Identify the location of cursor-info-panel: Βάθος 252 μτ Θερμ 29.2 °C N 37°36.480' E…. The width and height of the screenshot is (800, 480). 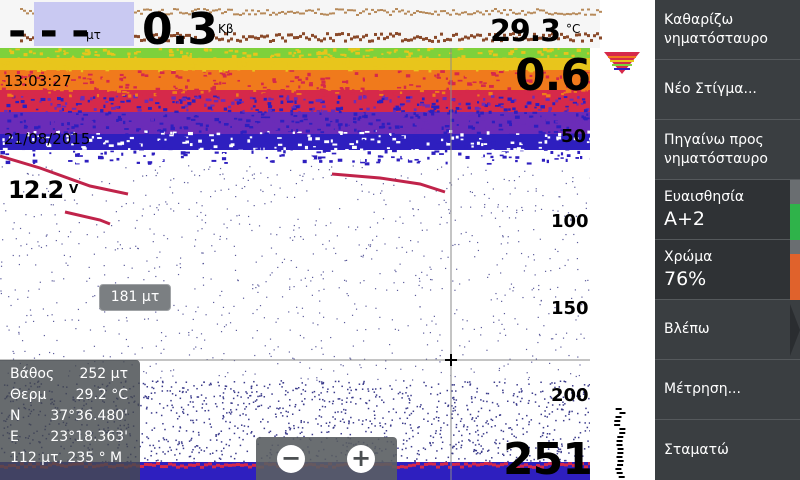
(70, 420).